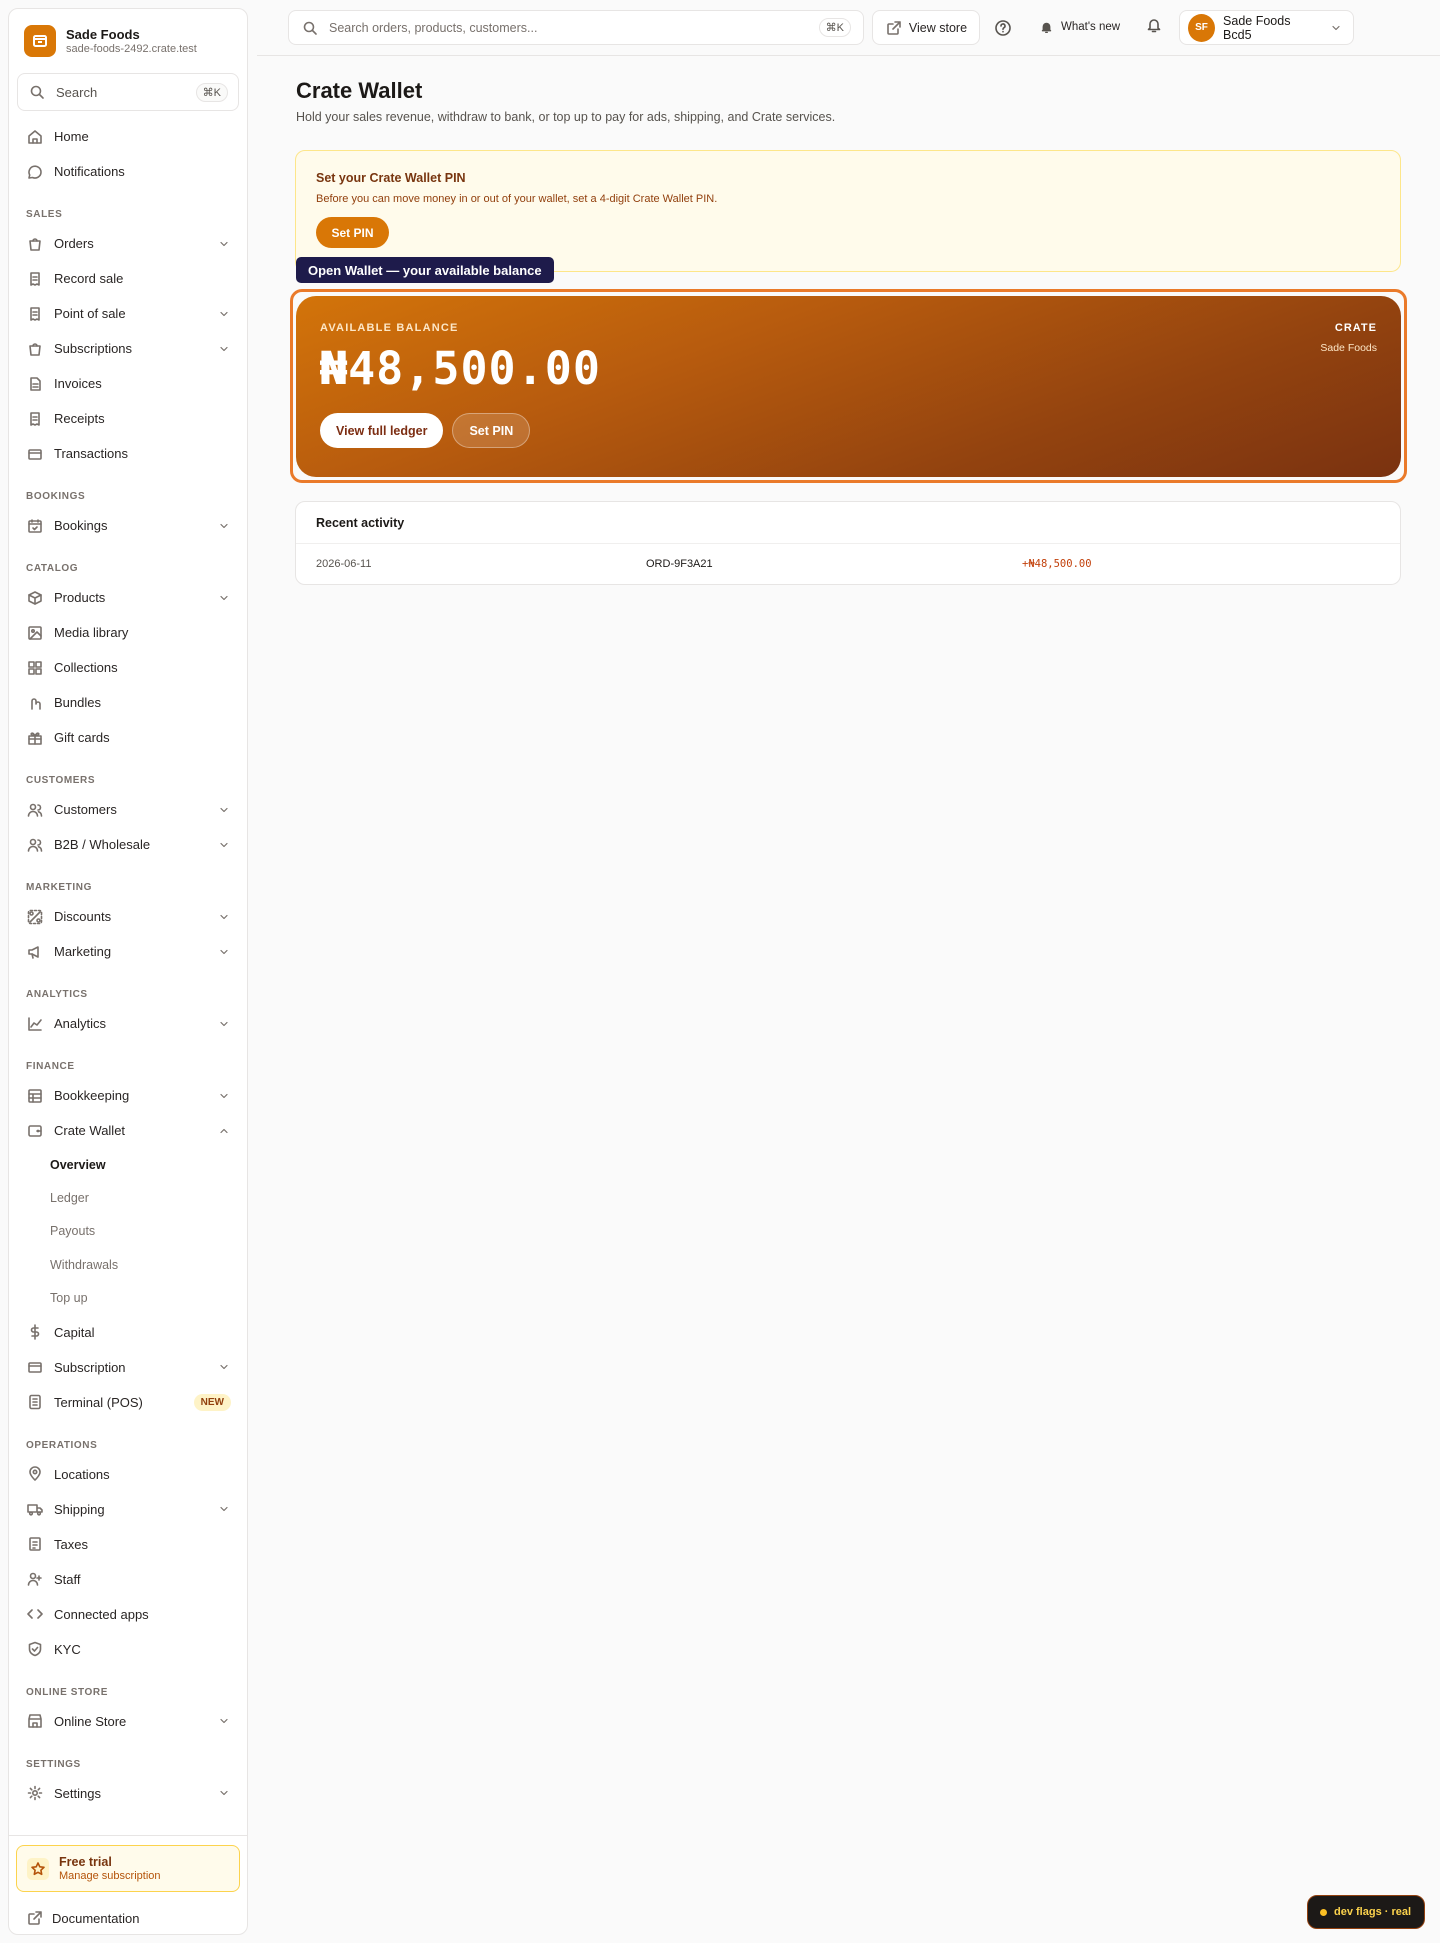 Image resolution: width=1440 pixels, height=1943 pixels. I want to click on sidebar-item-transactions: Transactions, so click(128, 453).